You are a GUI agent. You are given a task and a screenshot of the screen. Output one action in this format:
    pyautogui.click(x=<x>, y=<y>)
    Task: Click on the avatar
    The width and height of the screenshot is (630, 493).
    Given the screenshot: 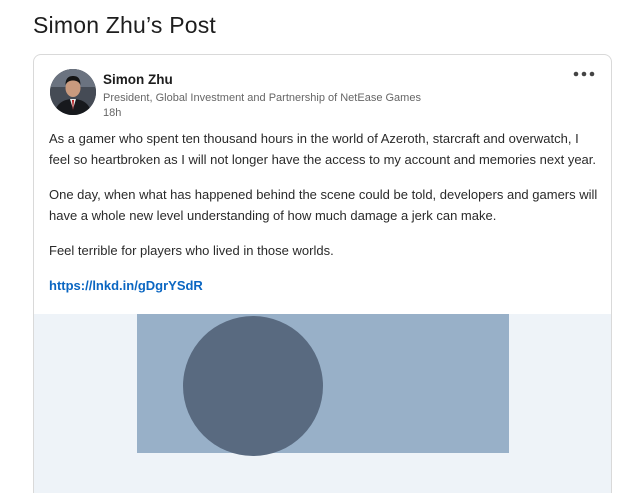 What is the action you would take?
    pyautogui.click(x=73, y=92)
    